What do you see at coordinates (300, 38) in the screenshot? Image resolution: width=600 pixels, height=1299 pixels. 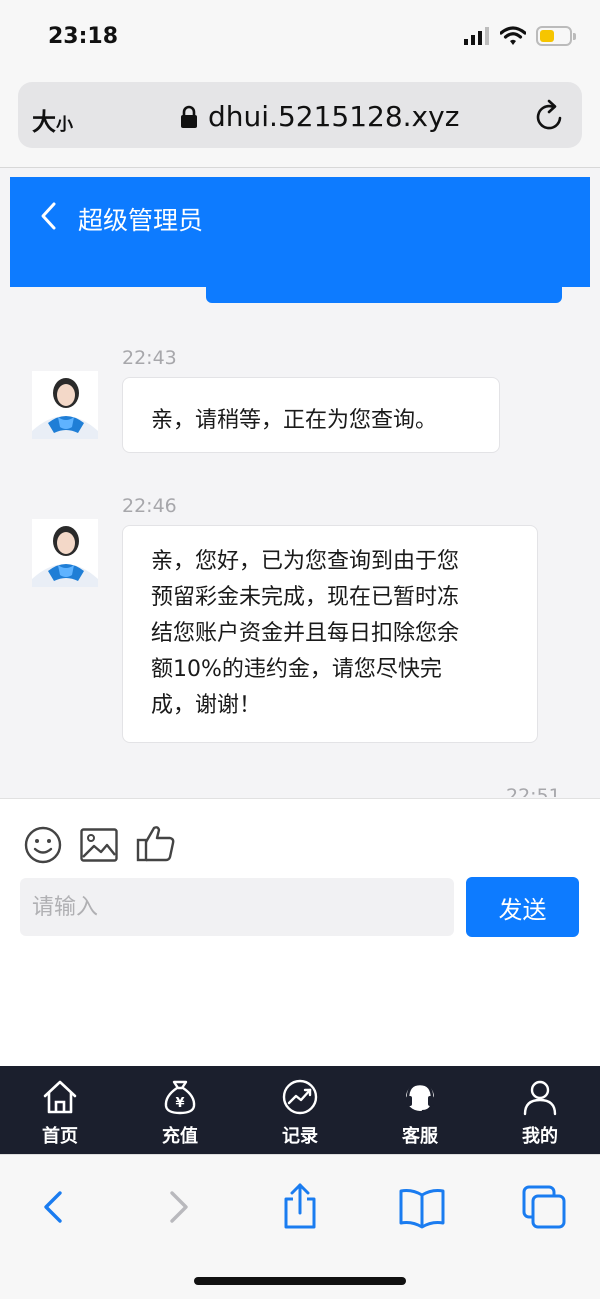 I see `status-bar: 23:18` at bounding box center [300, 38].